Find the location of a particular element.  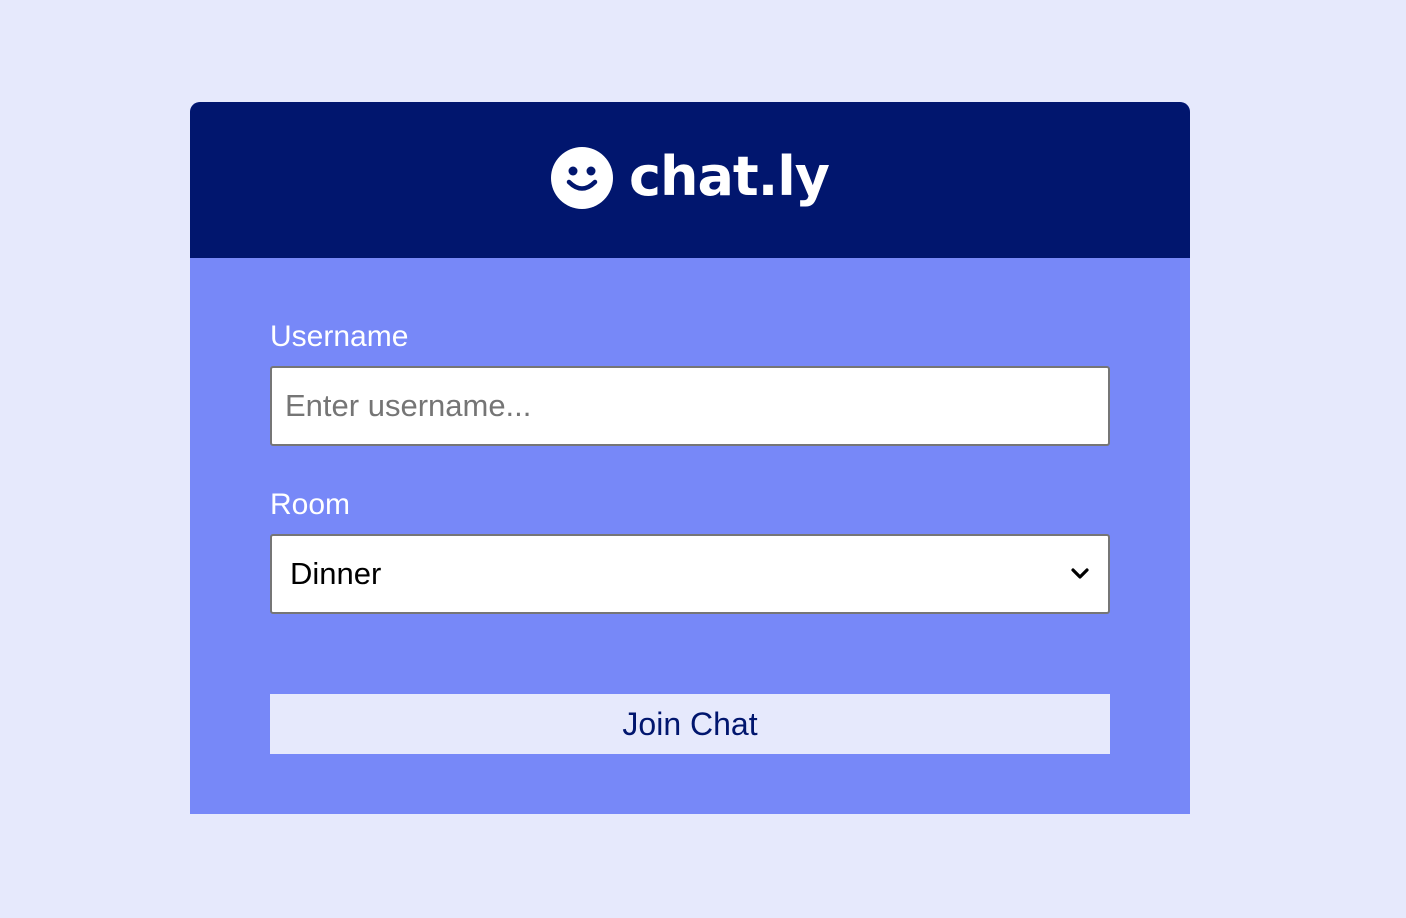

username-input is located at coordinates (690, 406).